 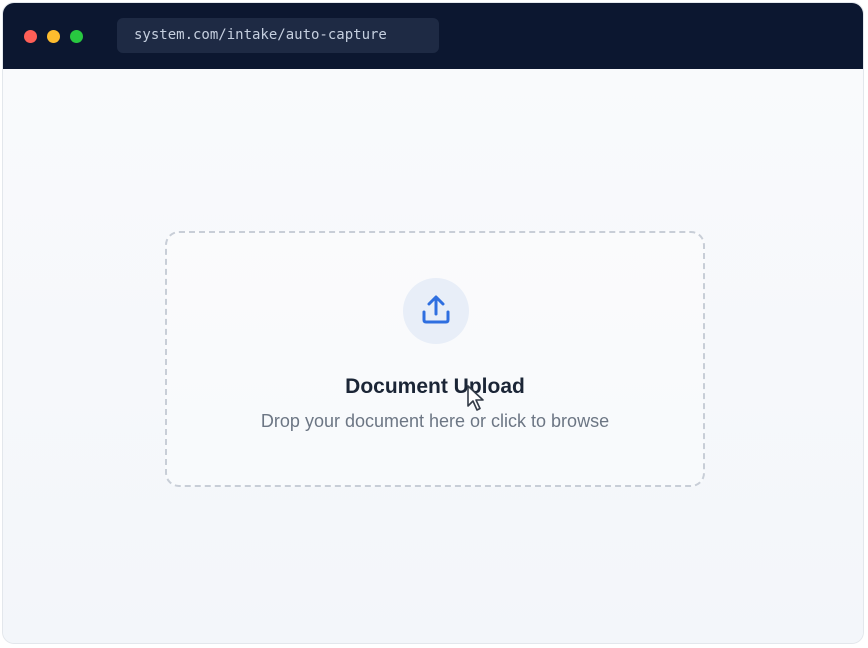 I want to click on address-bar: system.com/intake/auto-capture, so click(x=278, y=35).